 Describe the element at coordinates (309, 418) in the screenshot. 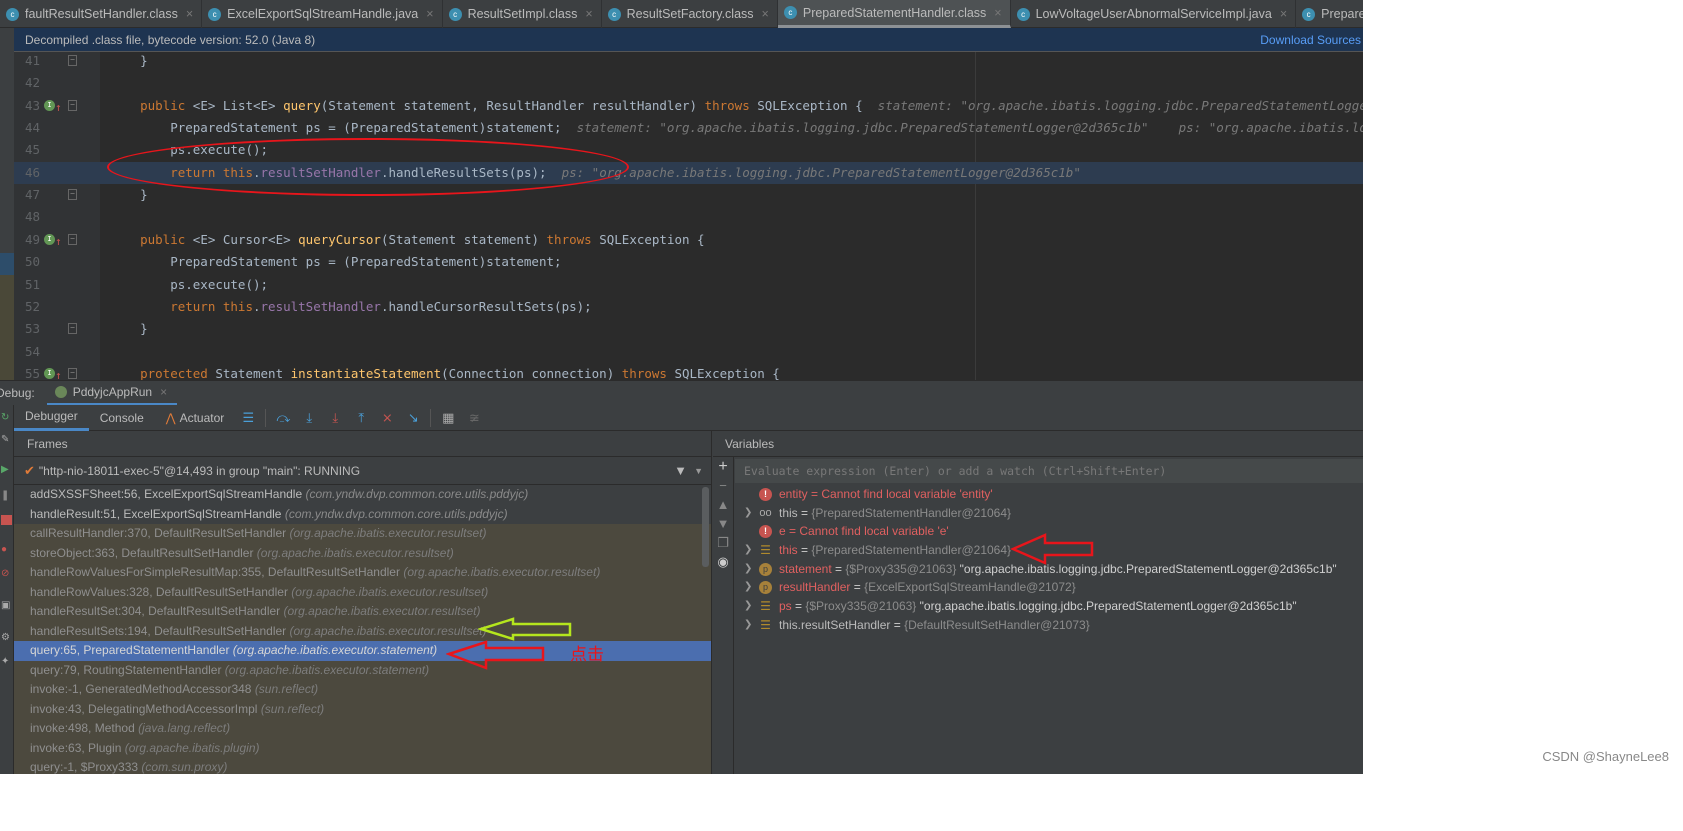

I see `step-into-icon: ⤓` at that location.